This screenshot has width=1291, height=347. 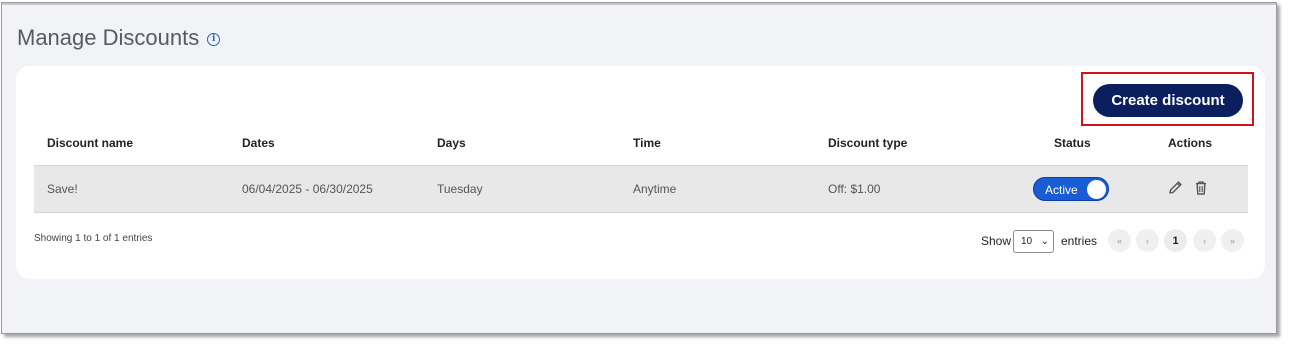 I want to click on header-status: Status, so click(x=1072, y=143).